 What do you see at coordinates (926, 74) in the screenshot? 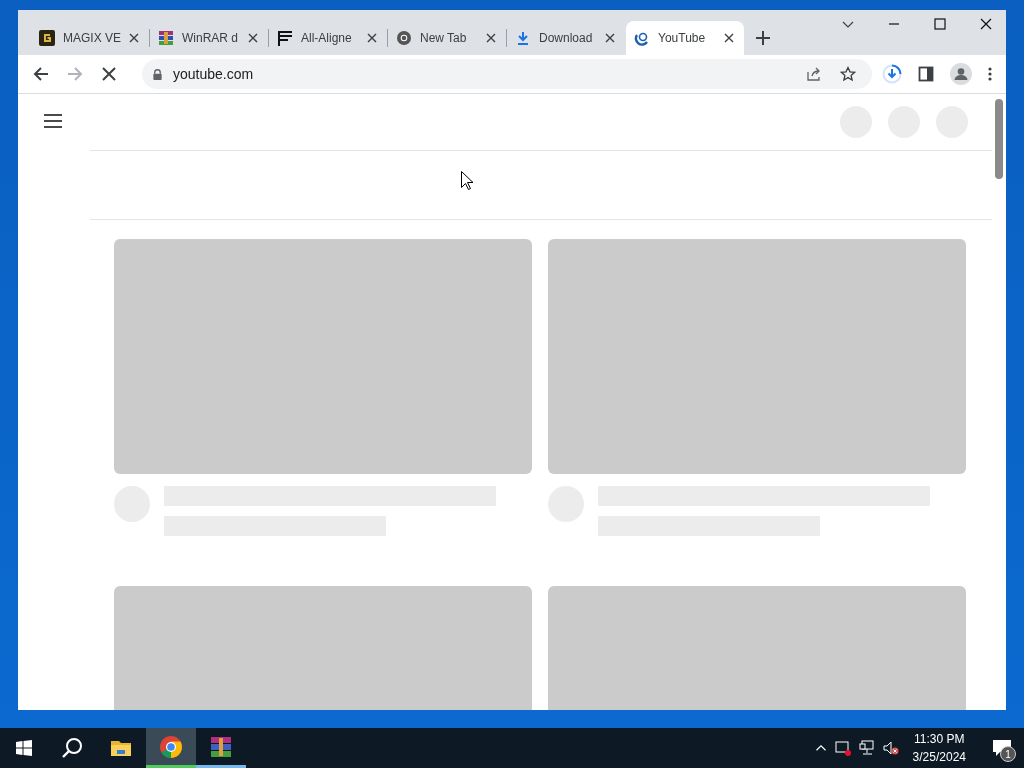
I see `side-panel-icon` at bounding box center [926, 74].